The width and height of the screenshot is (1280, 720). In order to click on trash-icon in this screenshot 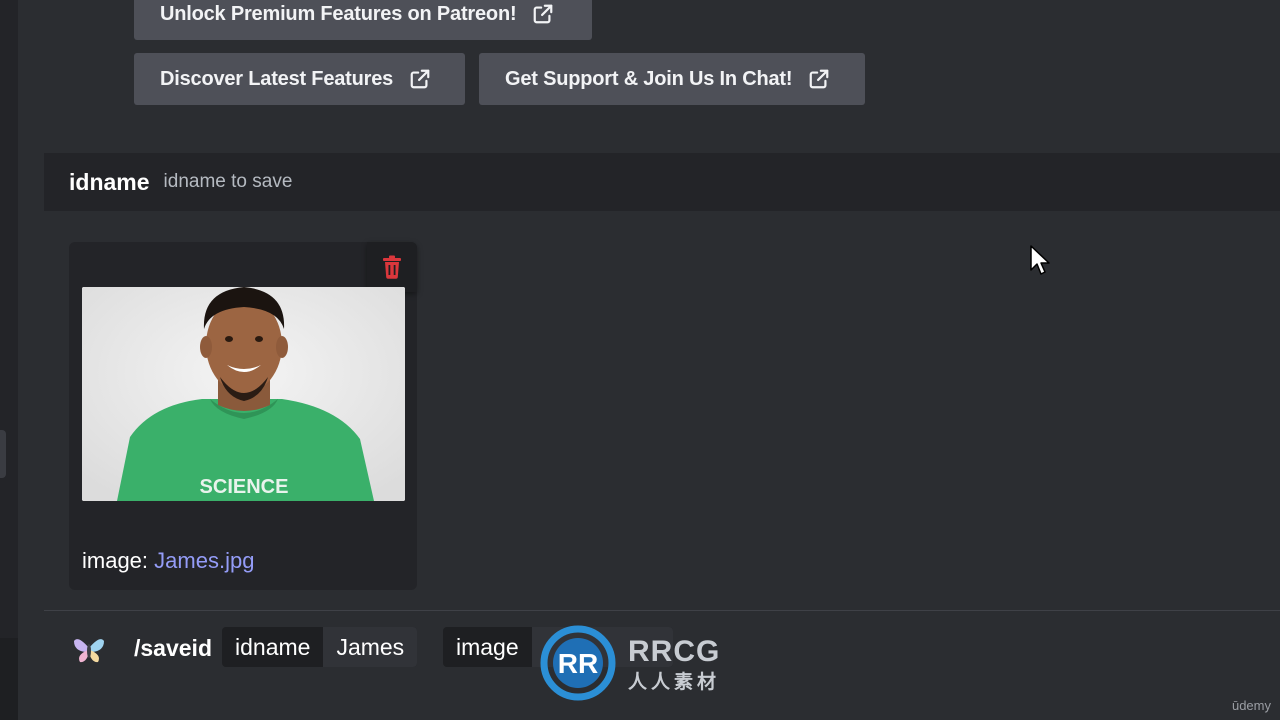, I will do `click(392, 267)`.